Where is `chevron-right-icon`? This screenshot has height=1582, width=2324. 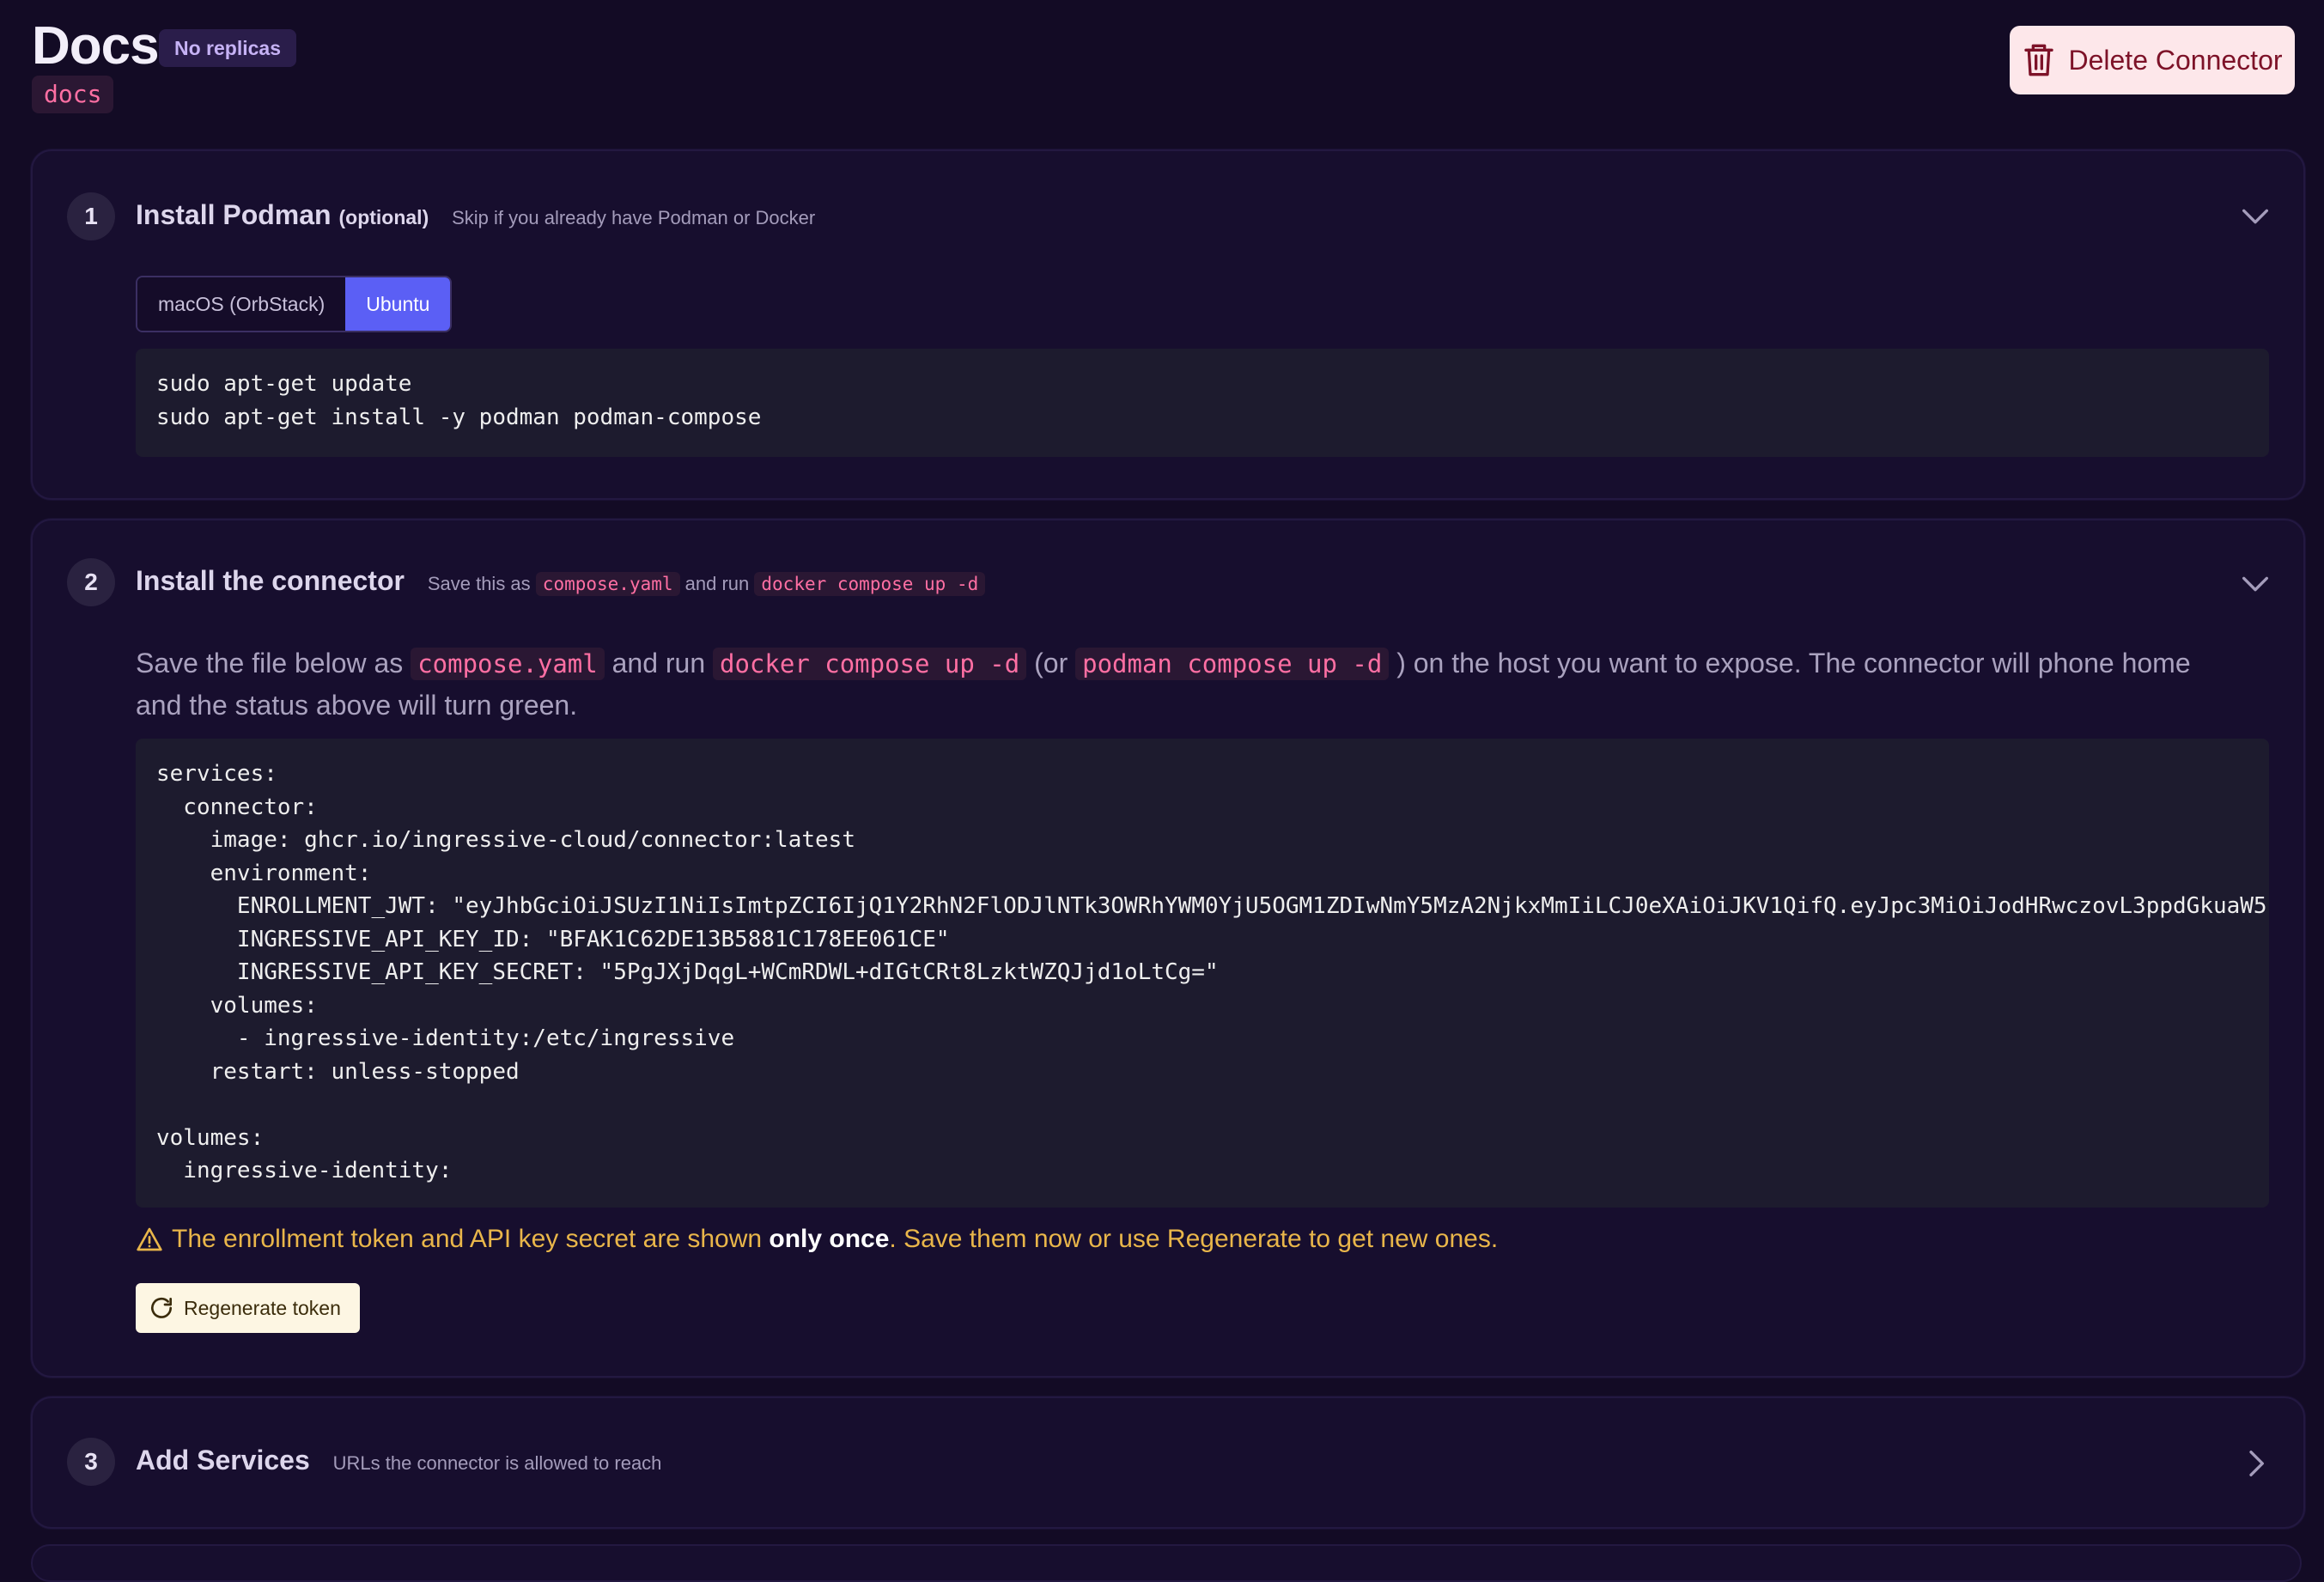 chevron-right-icon is located at coordinates (2255, 1463).